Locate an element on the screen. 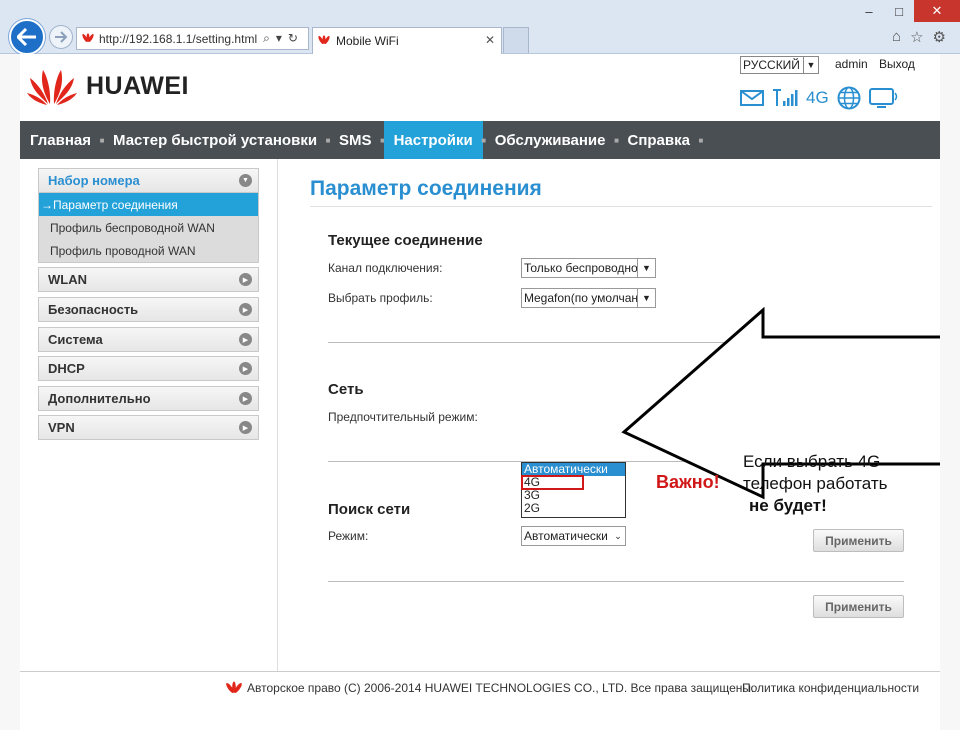  address-bar: http://192.168.1.1/setting.html ⌕ ▾ ↻ is located at coordinates (192, 38).